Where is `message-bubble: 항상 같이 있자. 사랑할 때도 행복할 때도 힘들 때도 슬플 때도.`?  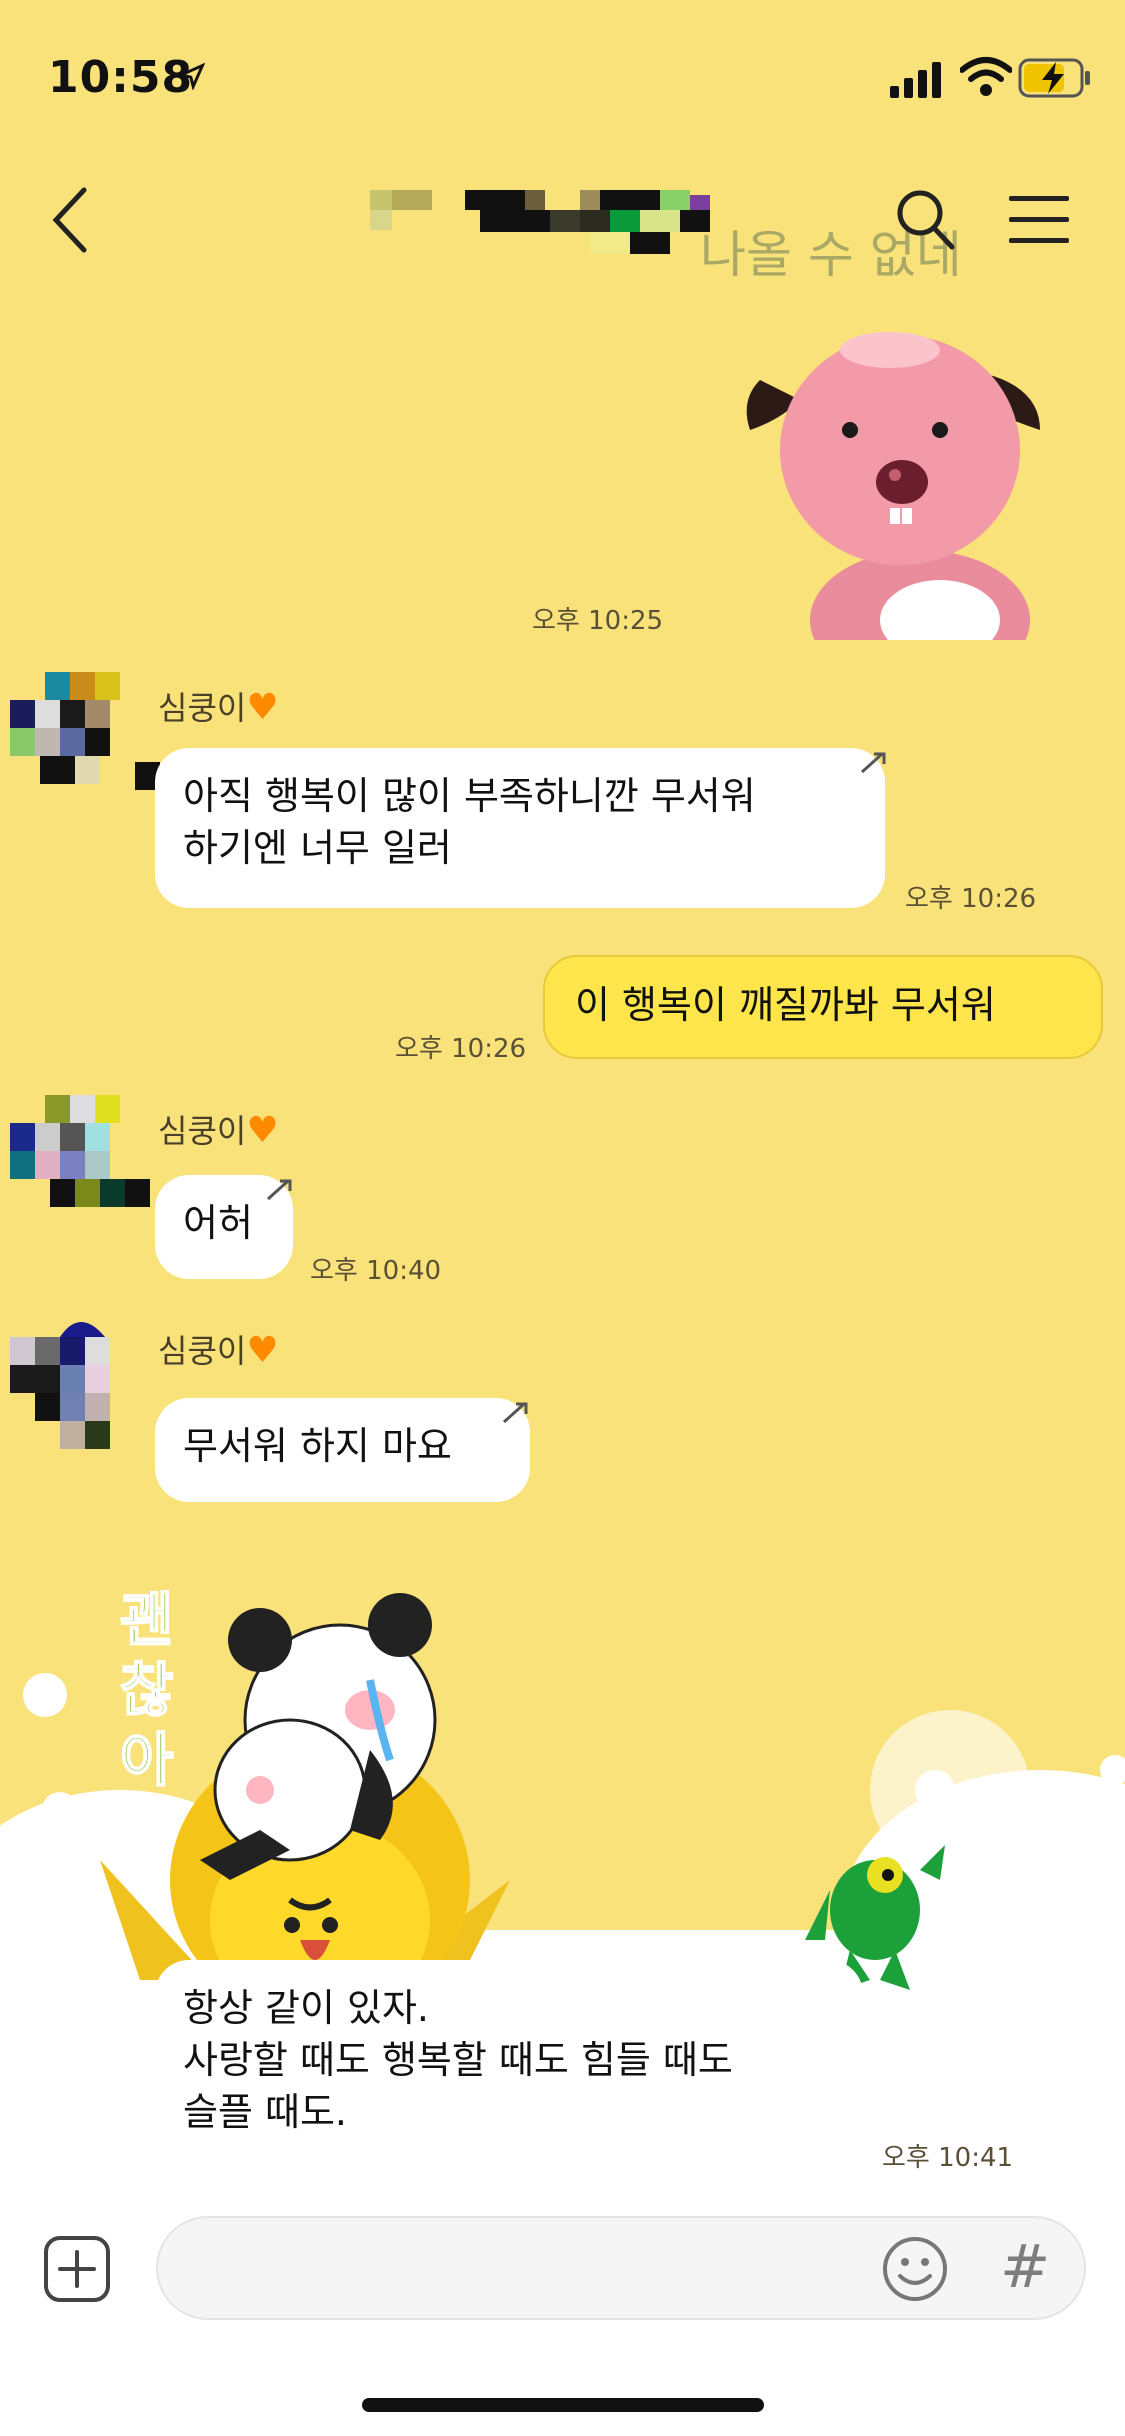 message-bubble: 항상 같이 있자. 사랑할 때도 행복할 때도 힘들 때도 슬플 때도. is located at coordinates (509, 2064).